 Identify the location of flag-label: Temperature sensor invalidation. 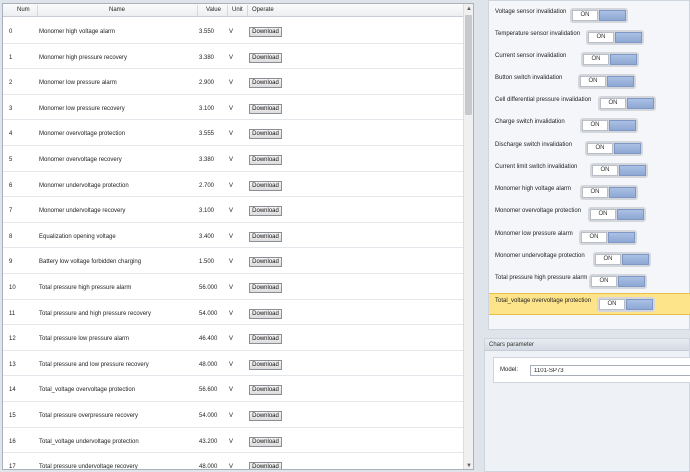
(538, 34).